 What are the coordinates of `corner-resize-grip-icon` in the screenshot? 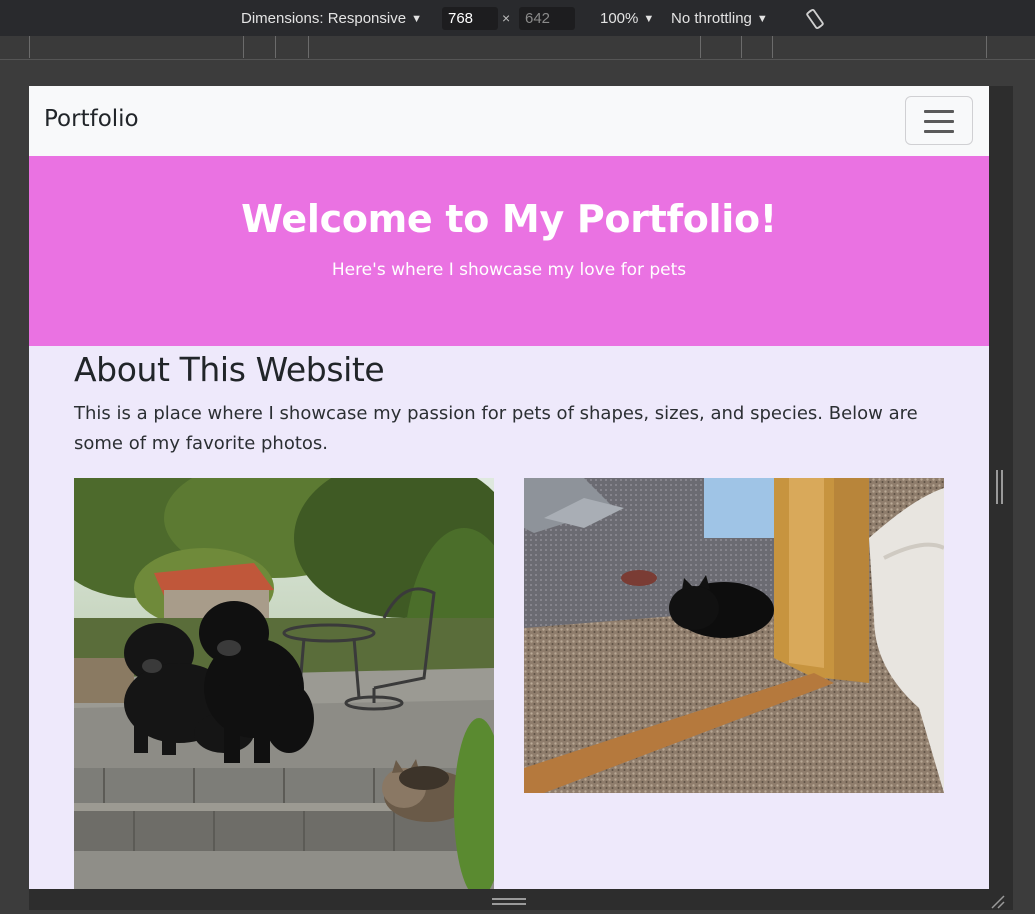 It's located at (998, 902).